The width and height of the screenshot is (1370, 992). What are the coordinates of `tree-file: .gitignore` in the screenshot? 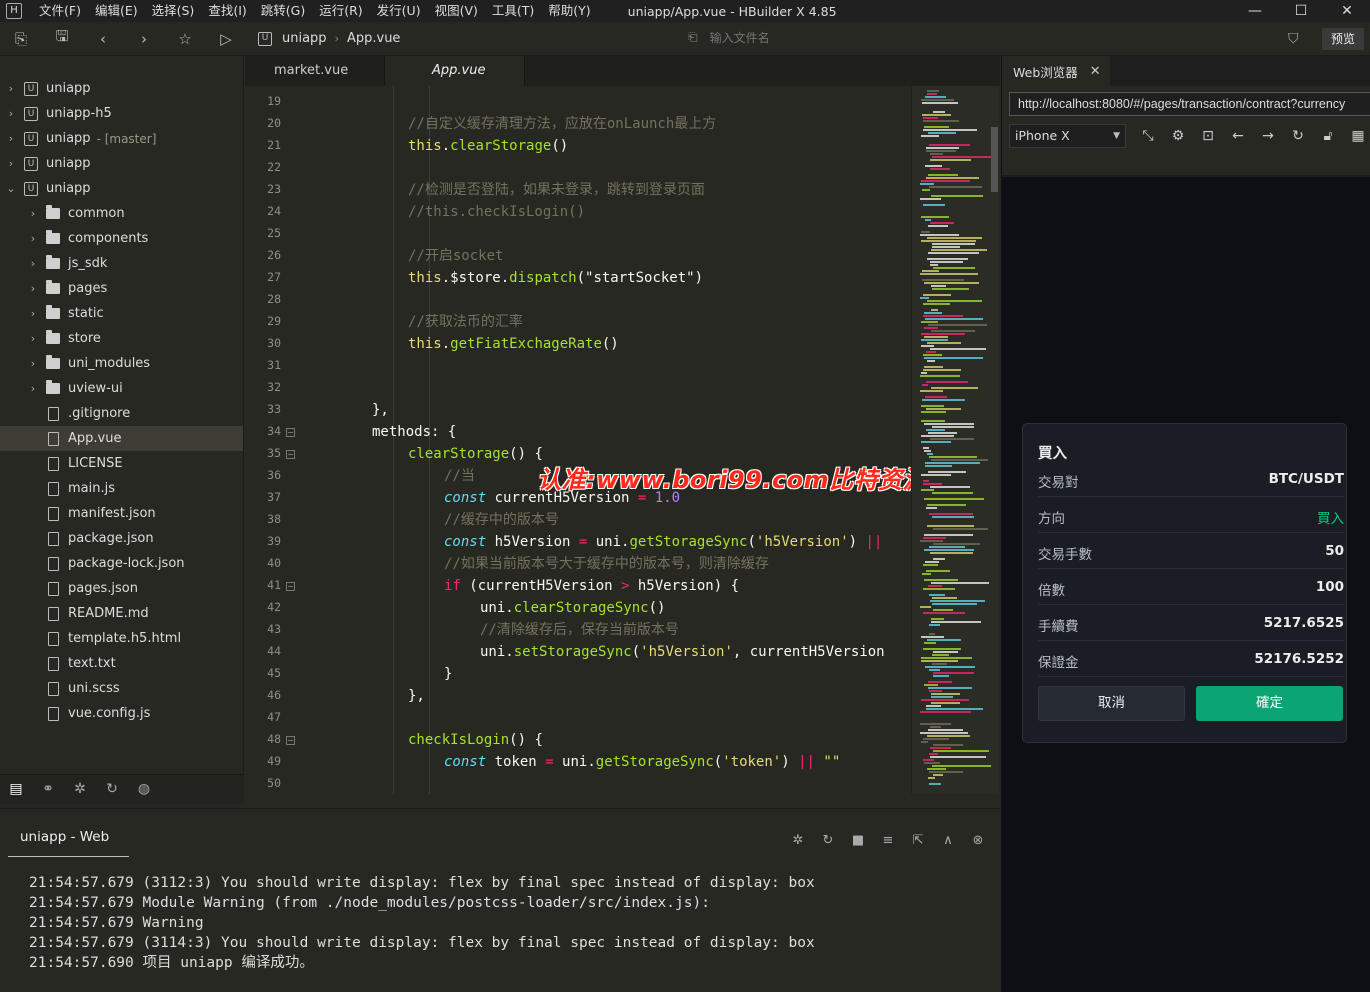 It's located at (121, 413).